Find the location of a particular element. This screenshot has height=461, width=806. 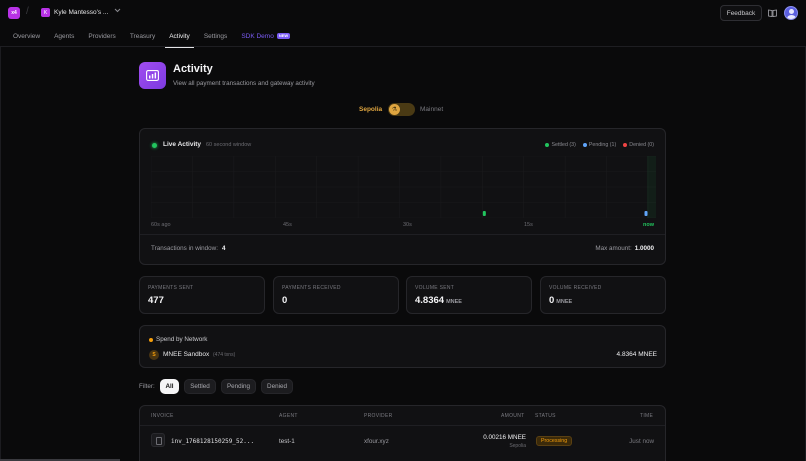

spend-title: Spend by Network is located at coordinates (182, 339).